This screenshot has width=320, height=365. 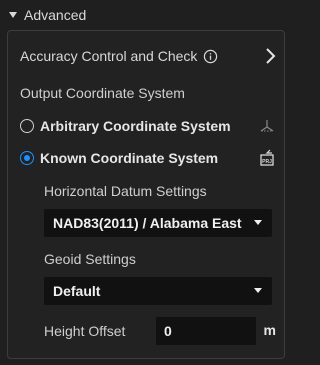 I want to click on geoid-select: Default, so click(x=158, y=291).